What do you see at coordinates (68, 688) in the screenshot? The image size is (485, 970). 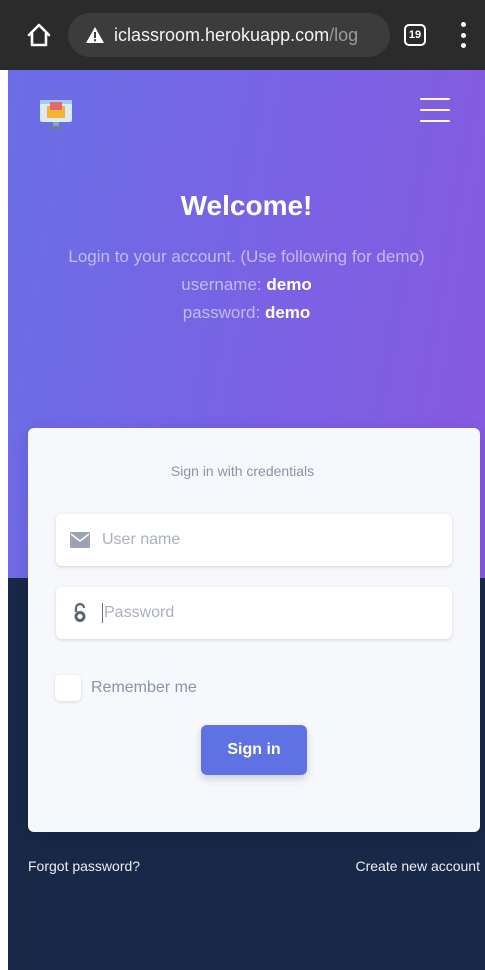 I see `remember-checkbox` at bounding box center [68, 688].